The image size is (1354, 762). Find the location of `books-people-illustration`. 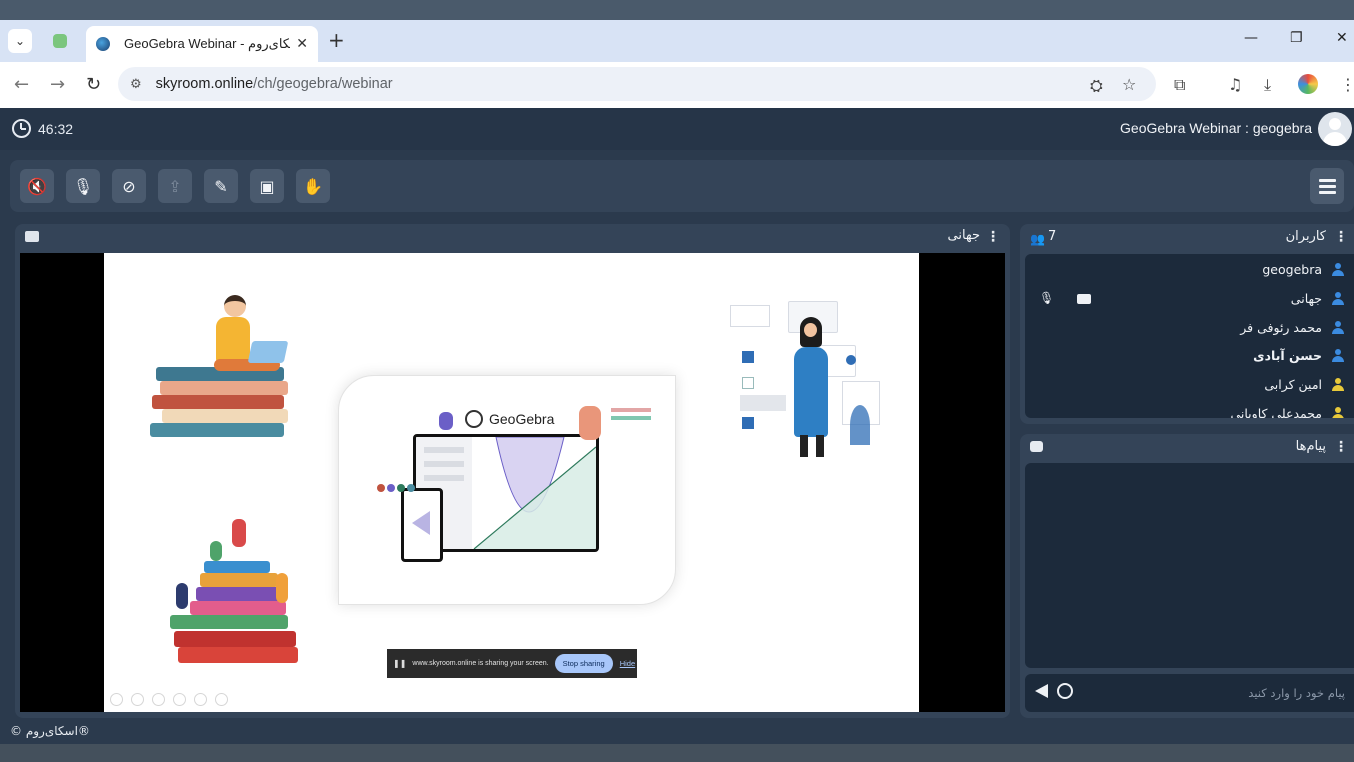

books-people-illustration is located at coordinates (235, 593).